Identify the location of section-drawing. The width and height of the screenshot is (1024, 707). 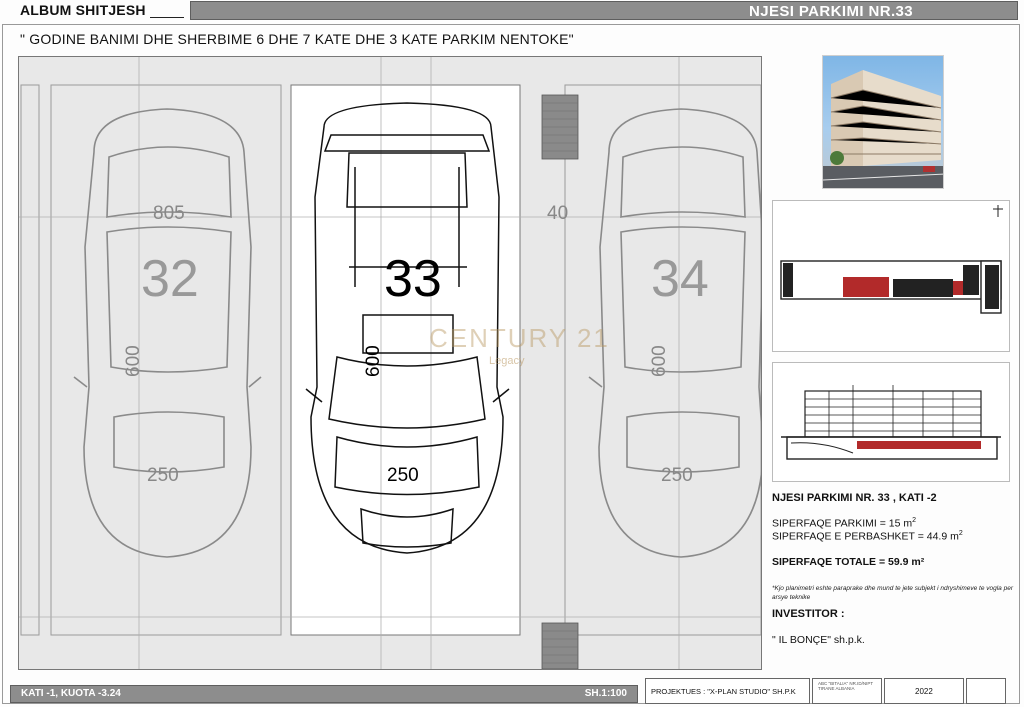
(891, 422).